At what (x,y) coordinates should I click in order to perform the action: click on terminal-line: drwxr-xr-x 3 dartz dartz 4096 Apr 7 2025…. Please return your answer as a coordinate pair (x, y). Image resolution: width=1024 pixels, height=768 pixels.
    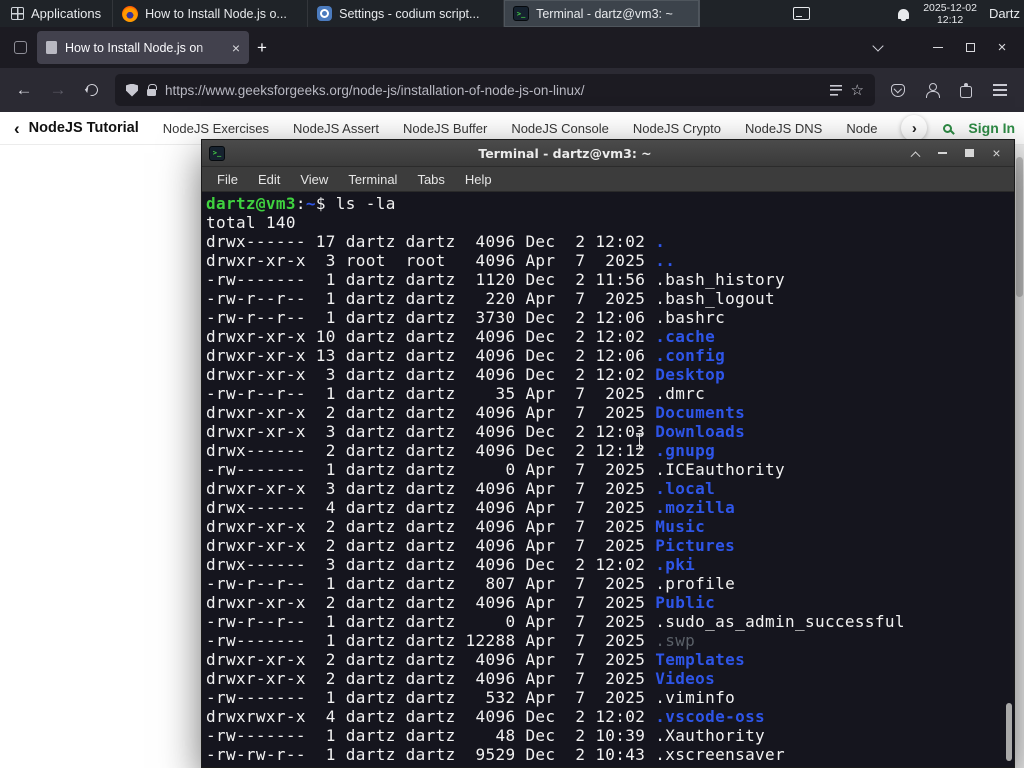
    Looking at the image, I should click on (461, 488).